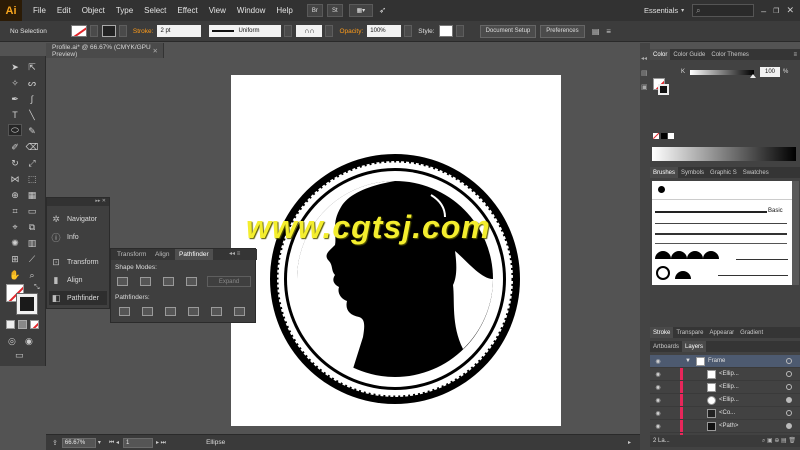 This screenshot has width=800, height=450. Describe the element at coordinates (645, 59) in the screenshot. I see `dock-expand-icon: ◂◂` at that location.